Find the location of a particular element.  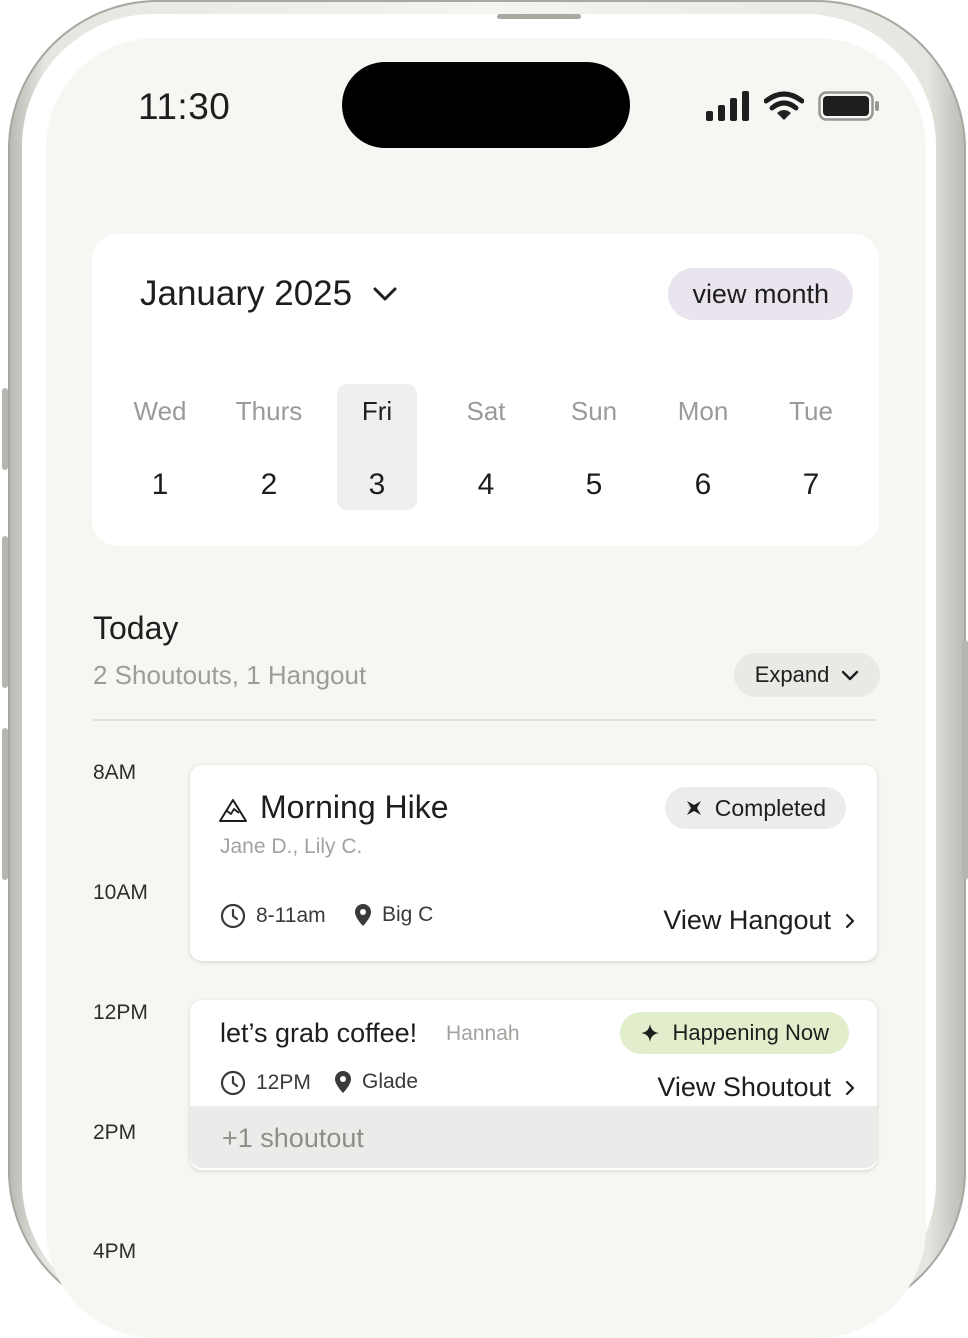

day-sun: Sun 5 is located at coordinates (594, 447).